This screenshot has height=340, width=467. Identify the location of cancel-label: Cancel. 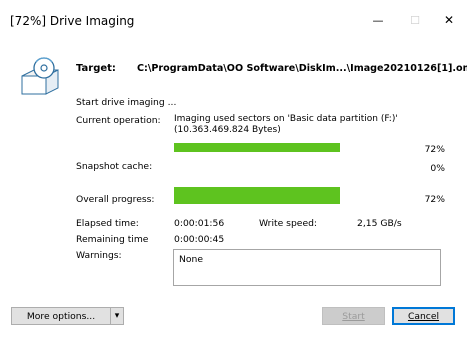
(423, 316).